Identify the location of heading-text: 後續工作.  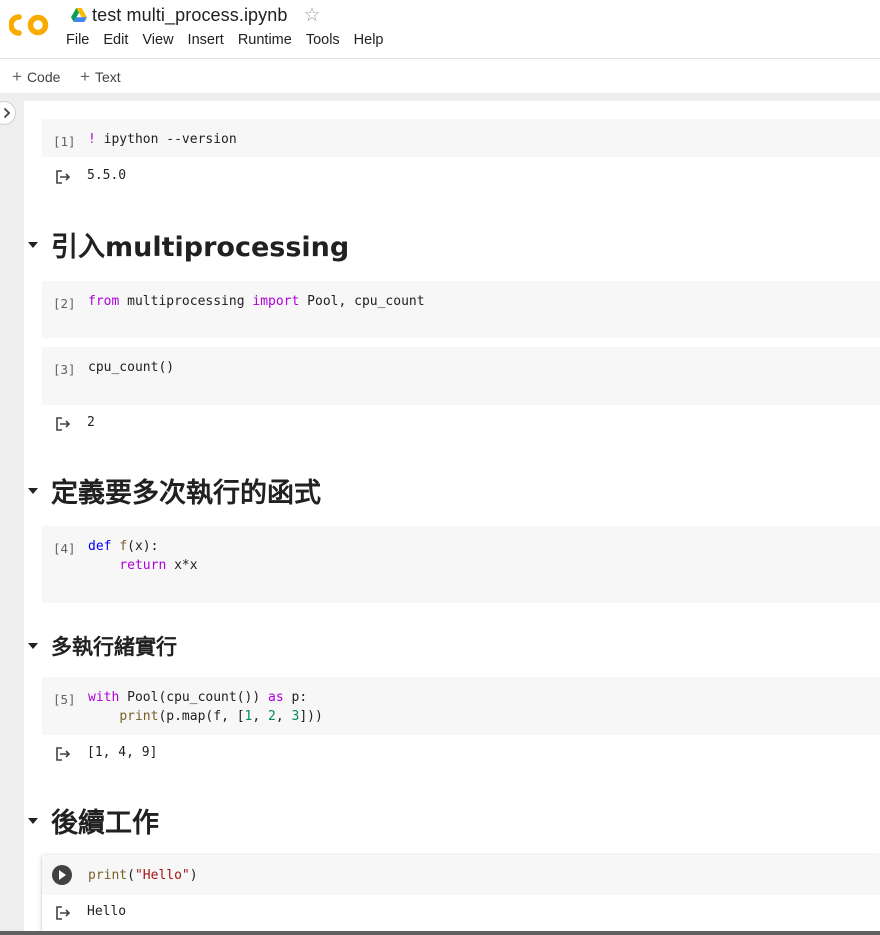
(105, 823).